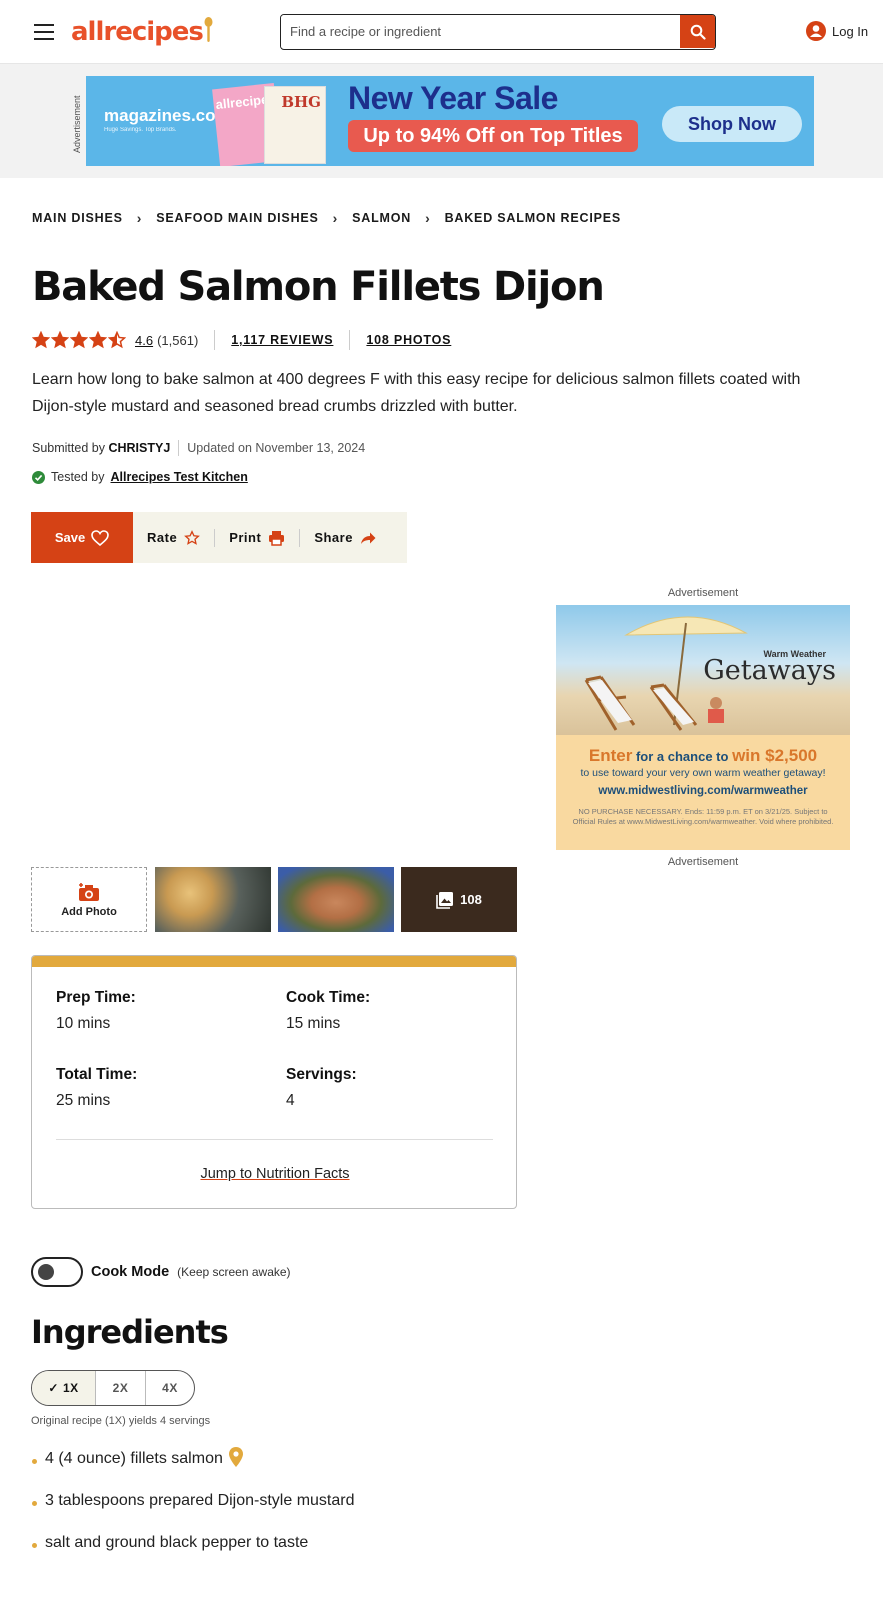 The height and width of the screenshot is (1600, 883). Describe the element at coordinates (89, 891) in the screenshot. I see `add-camera-icon` at that location.